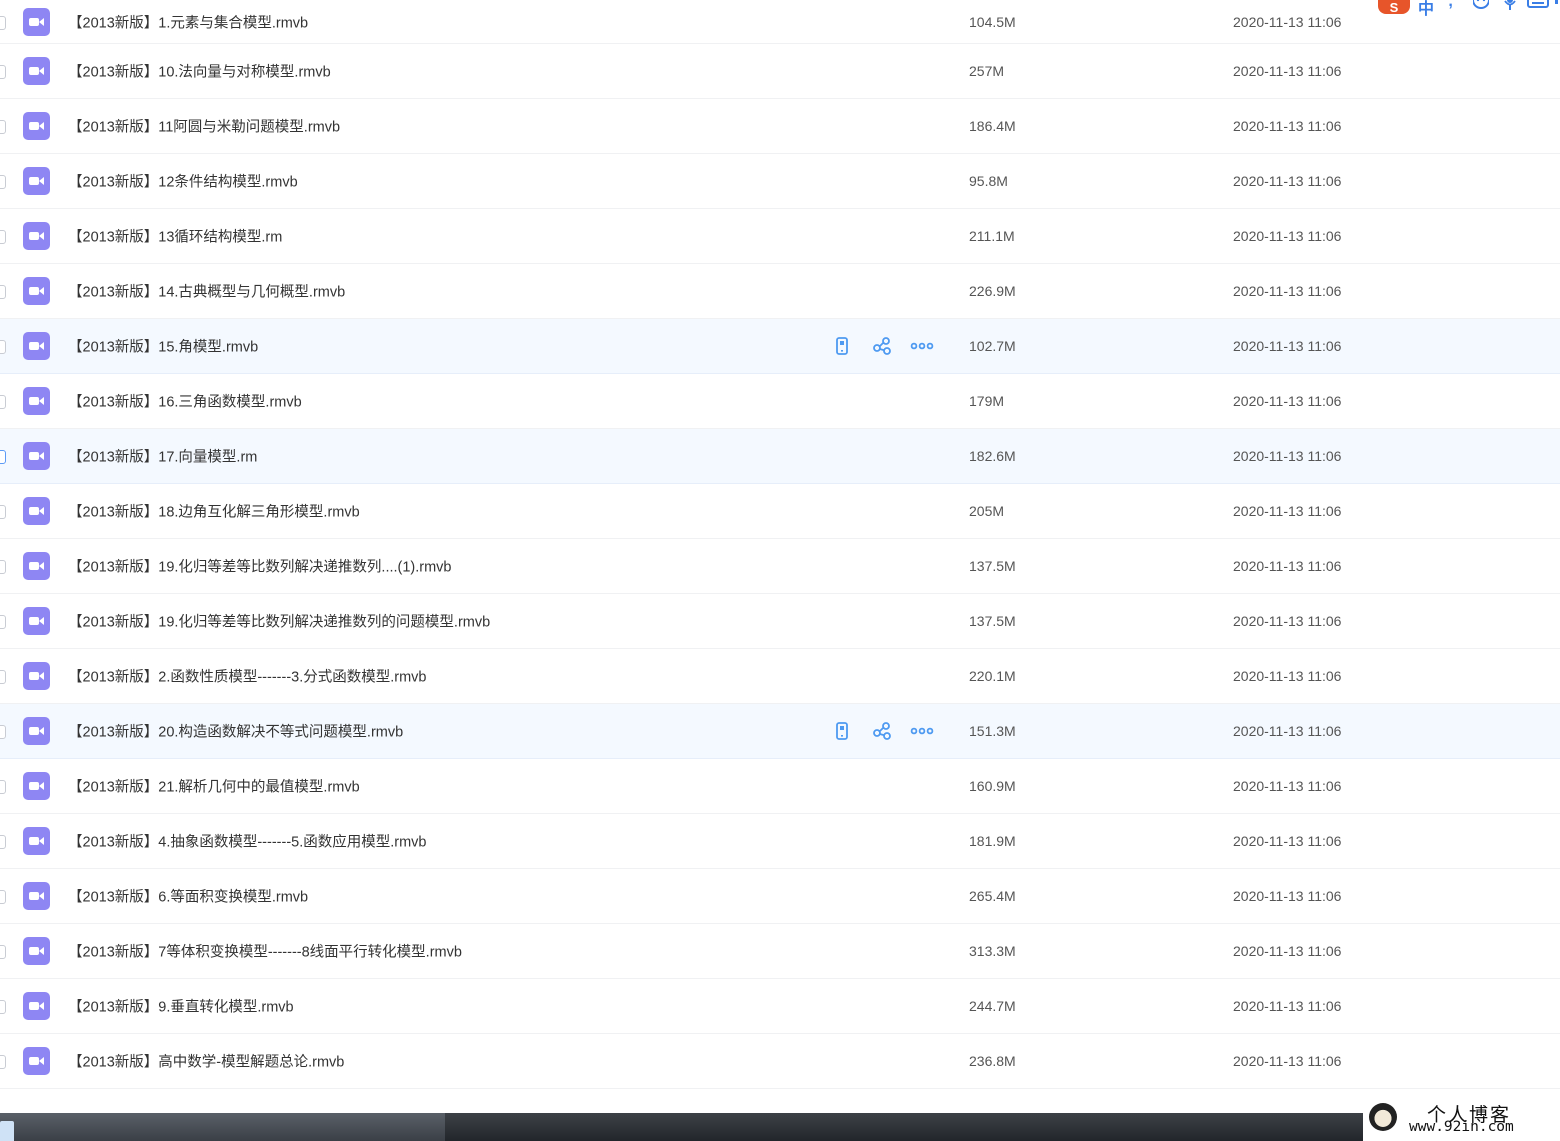 This screenshot has height=1141, width=1560. What do you see at coordinates (206, 291) in the screenshot?
I see `file-name-link: 【2013新版】14.古典概型与几何概型.rmvb` at bounding box center [206, 291].